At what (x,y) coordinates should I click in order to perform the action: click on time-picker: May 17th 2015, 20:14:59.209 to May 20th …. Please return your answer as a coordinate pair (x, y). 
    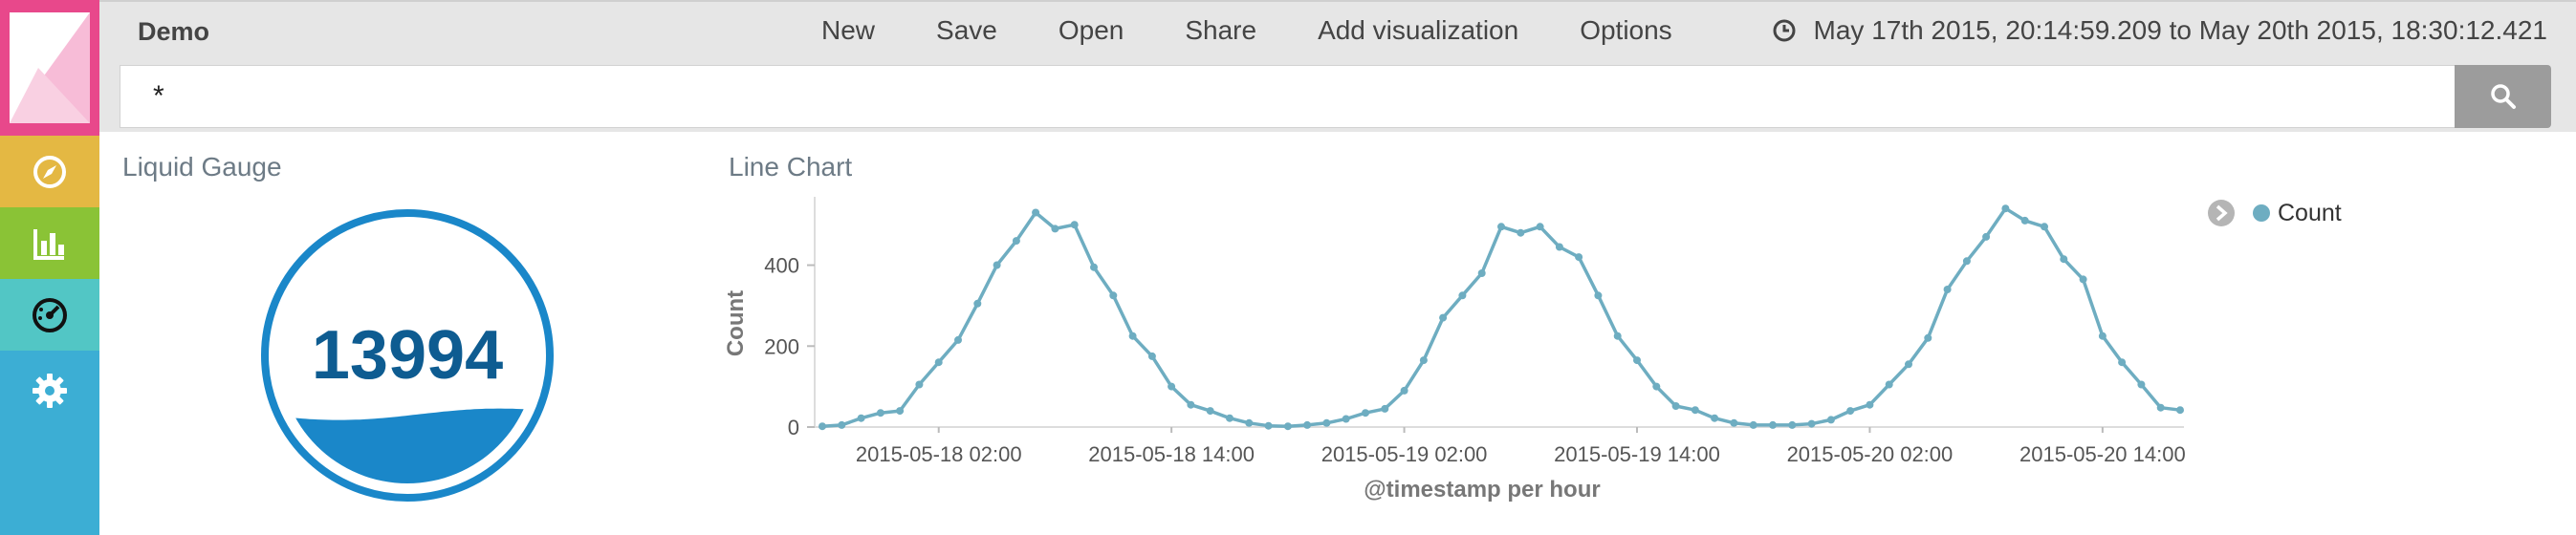
    Looking at the image, I should click on (2159, 30).